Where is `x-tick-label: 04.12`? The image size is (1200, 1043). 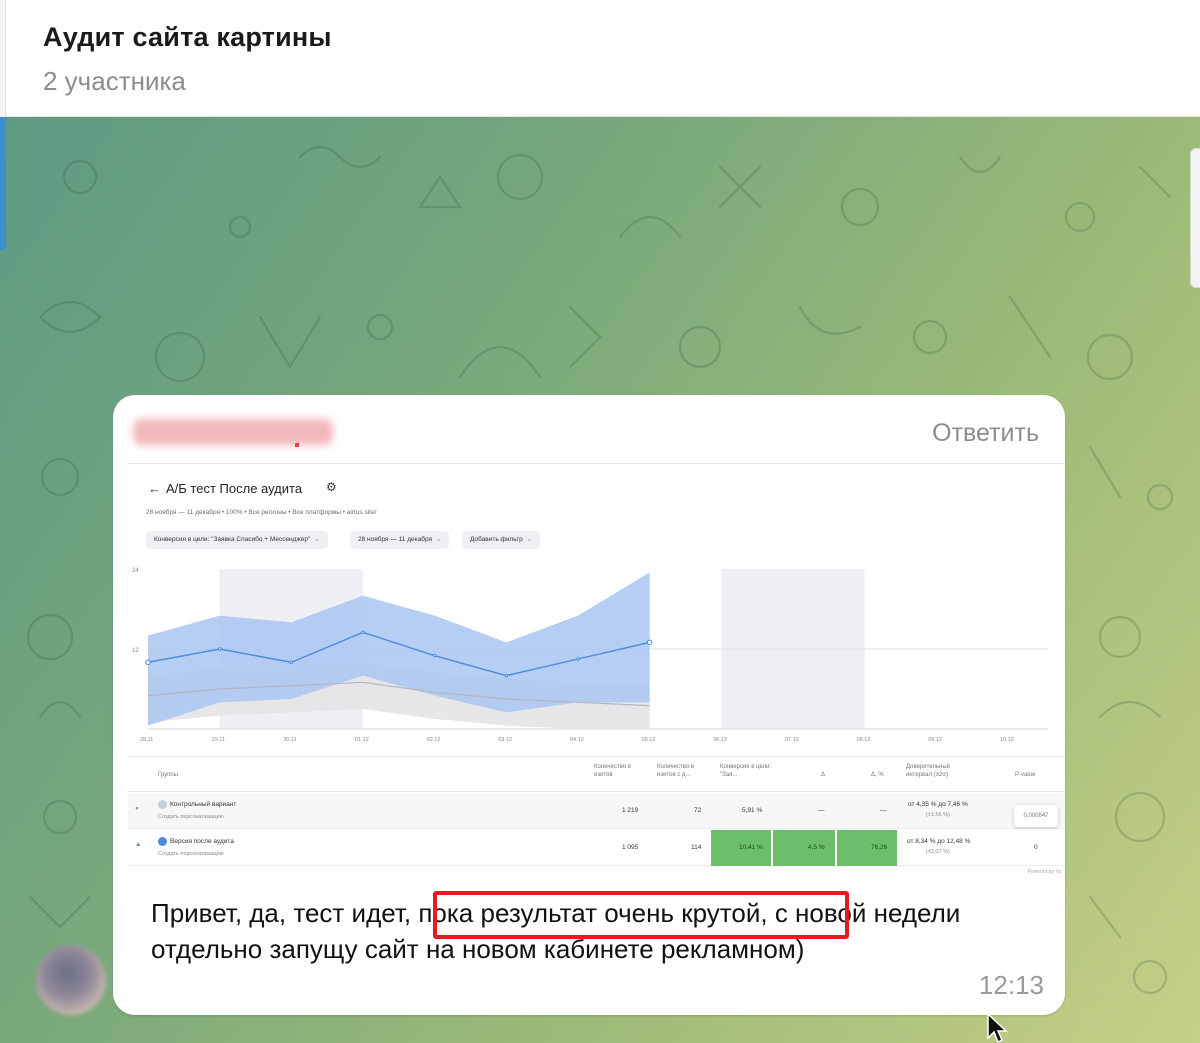
x-tick-label: 04.12 is located at coordinates (577, 740).